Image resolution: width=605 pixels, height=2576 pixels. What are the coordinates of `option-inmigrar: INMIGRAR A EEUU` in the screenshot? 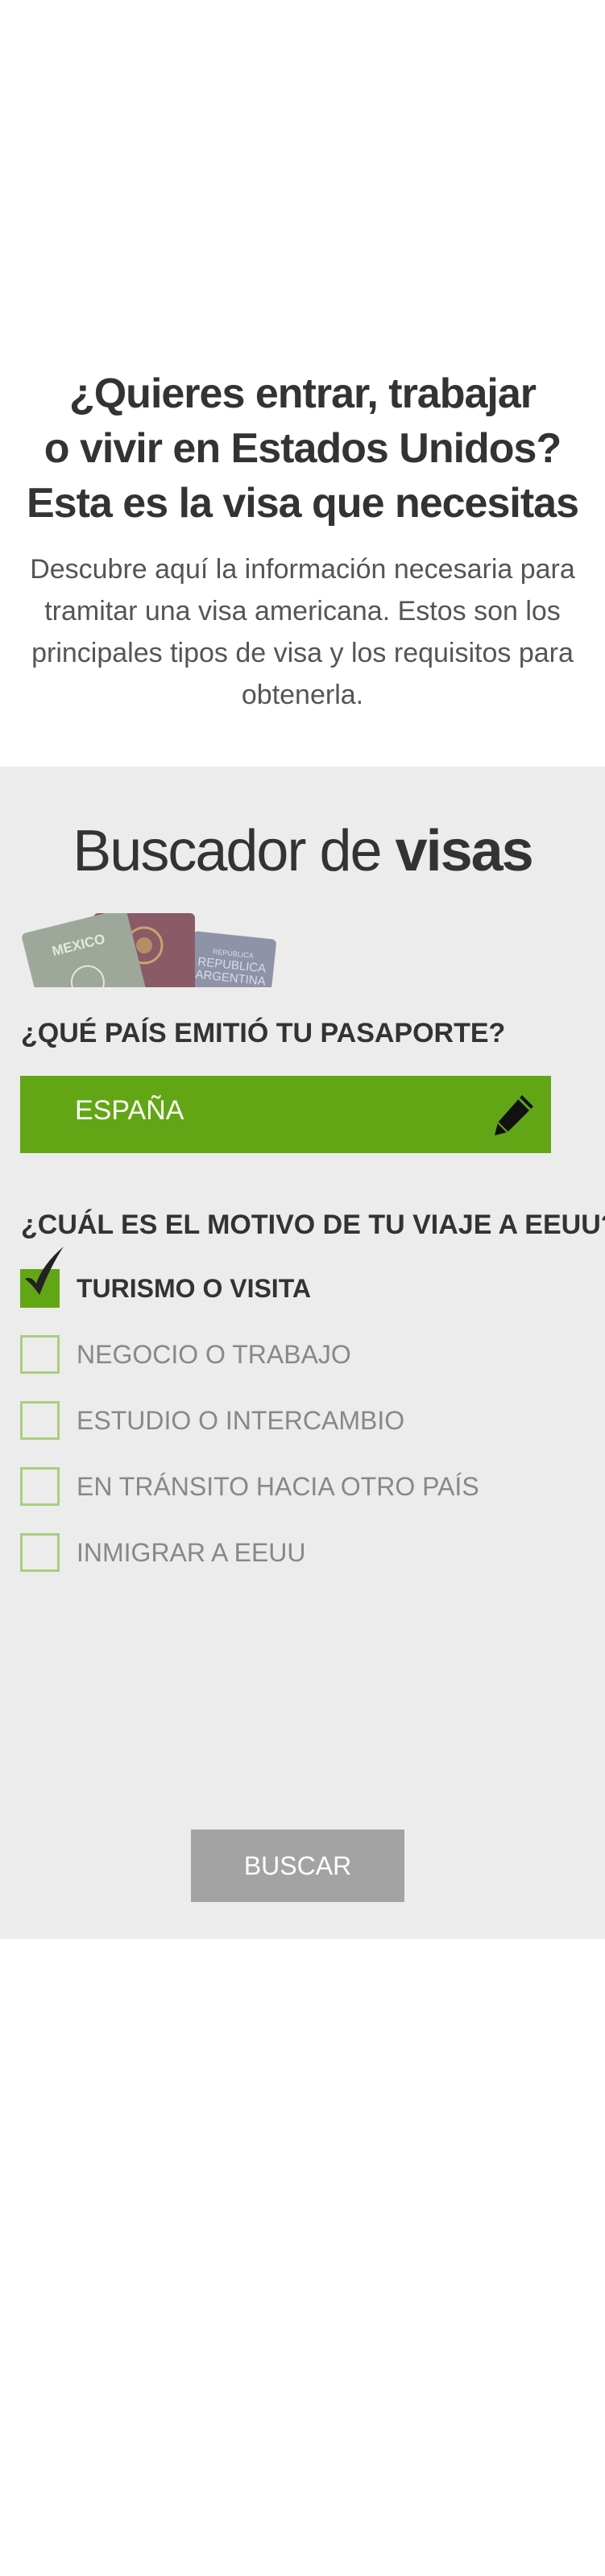 It's located at (294, 1552).